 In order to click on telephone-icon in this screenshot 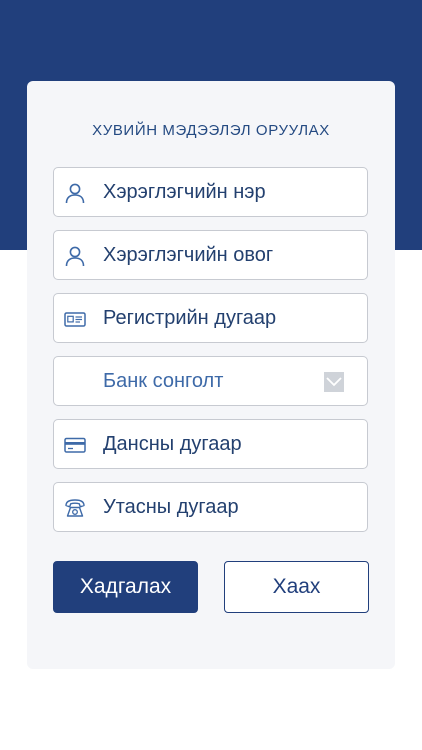, I will do `click(75, 508)`.